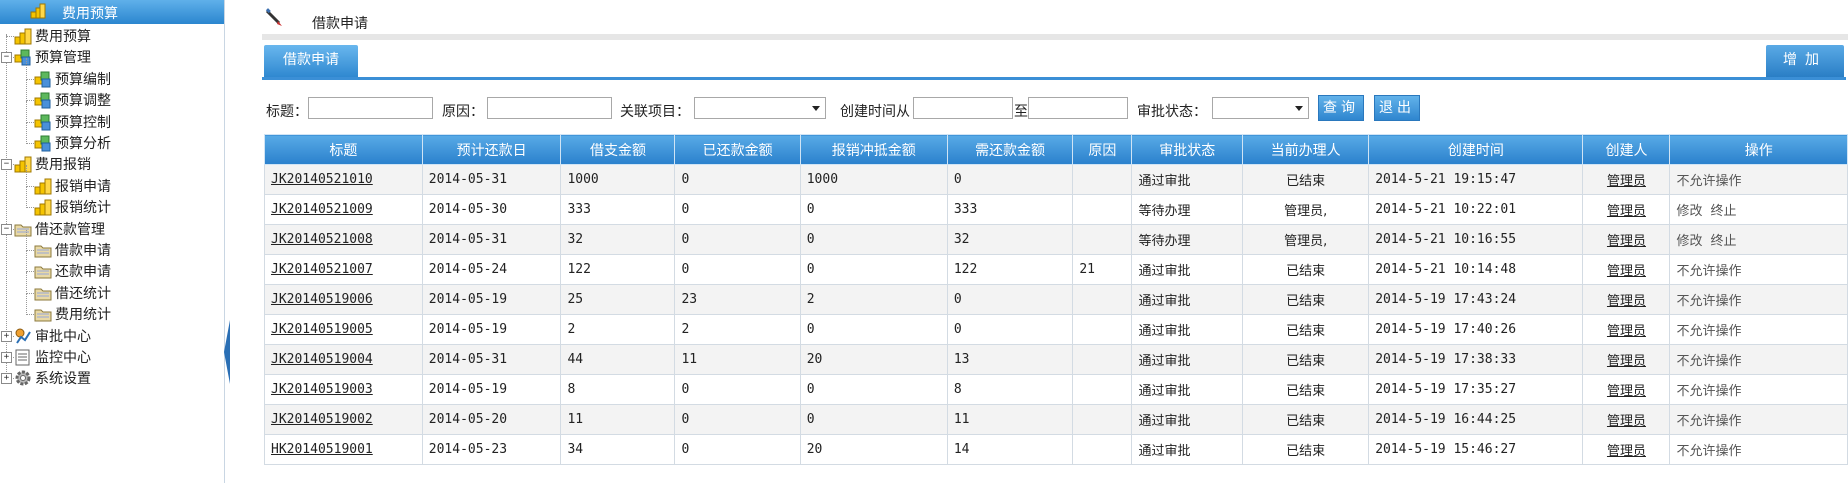  Describe the element at coordinates (1010, 329) in the screenshot. I see `owed-amount-cell: 0` at that location.